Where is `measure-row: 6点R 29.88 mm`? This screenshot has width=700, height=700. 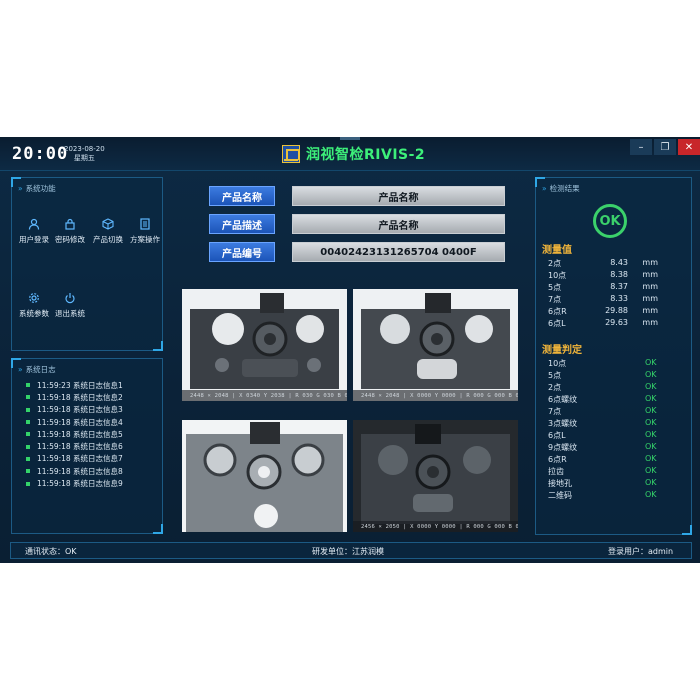
measure-row: 6点R 29.88 mm is located at coordinates (603, 311).